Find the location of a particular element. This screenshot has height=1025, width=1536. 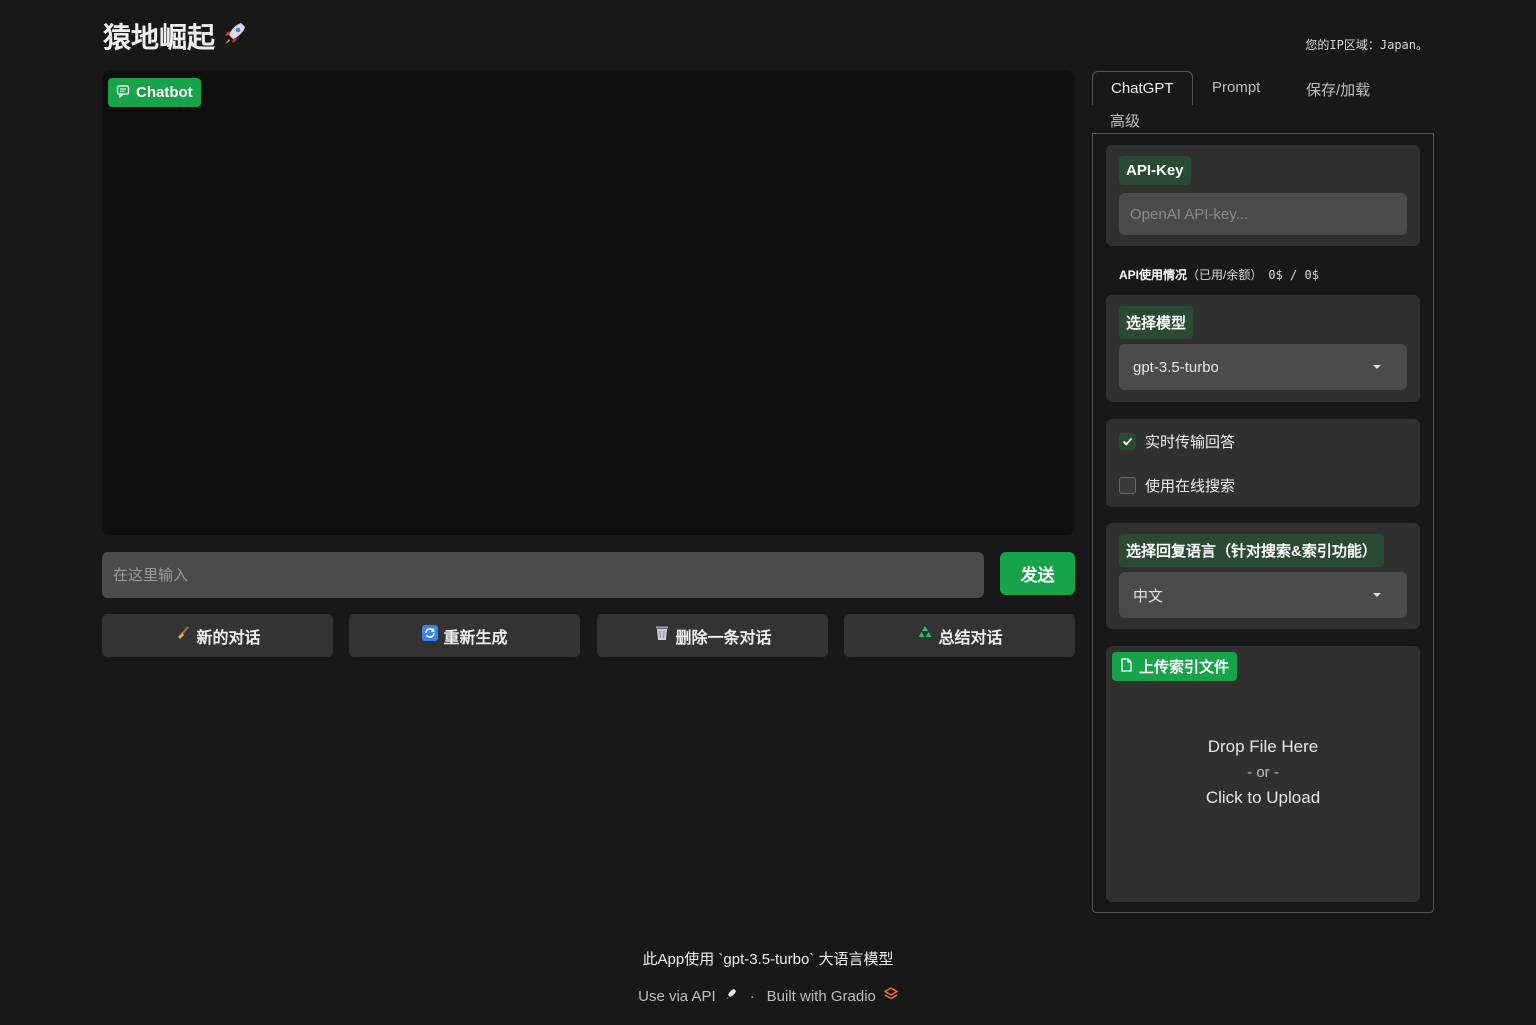

api-key-label: API-Key is located at coordinates (1155, 170).